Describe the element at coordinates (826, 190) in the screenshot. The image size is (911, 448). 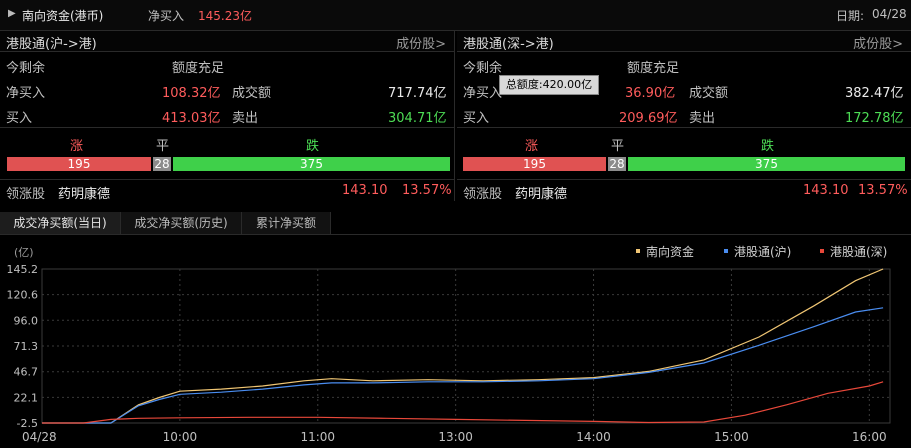
I see `sz-leader-price: 143.10` at that location.